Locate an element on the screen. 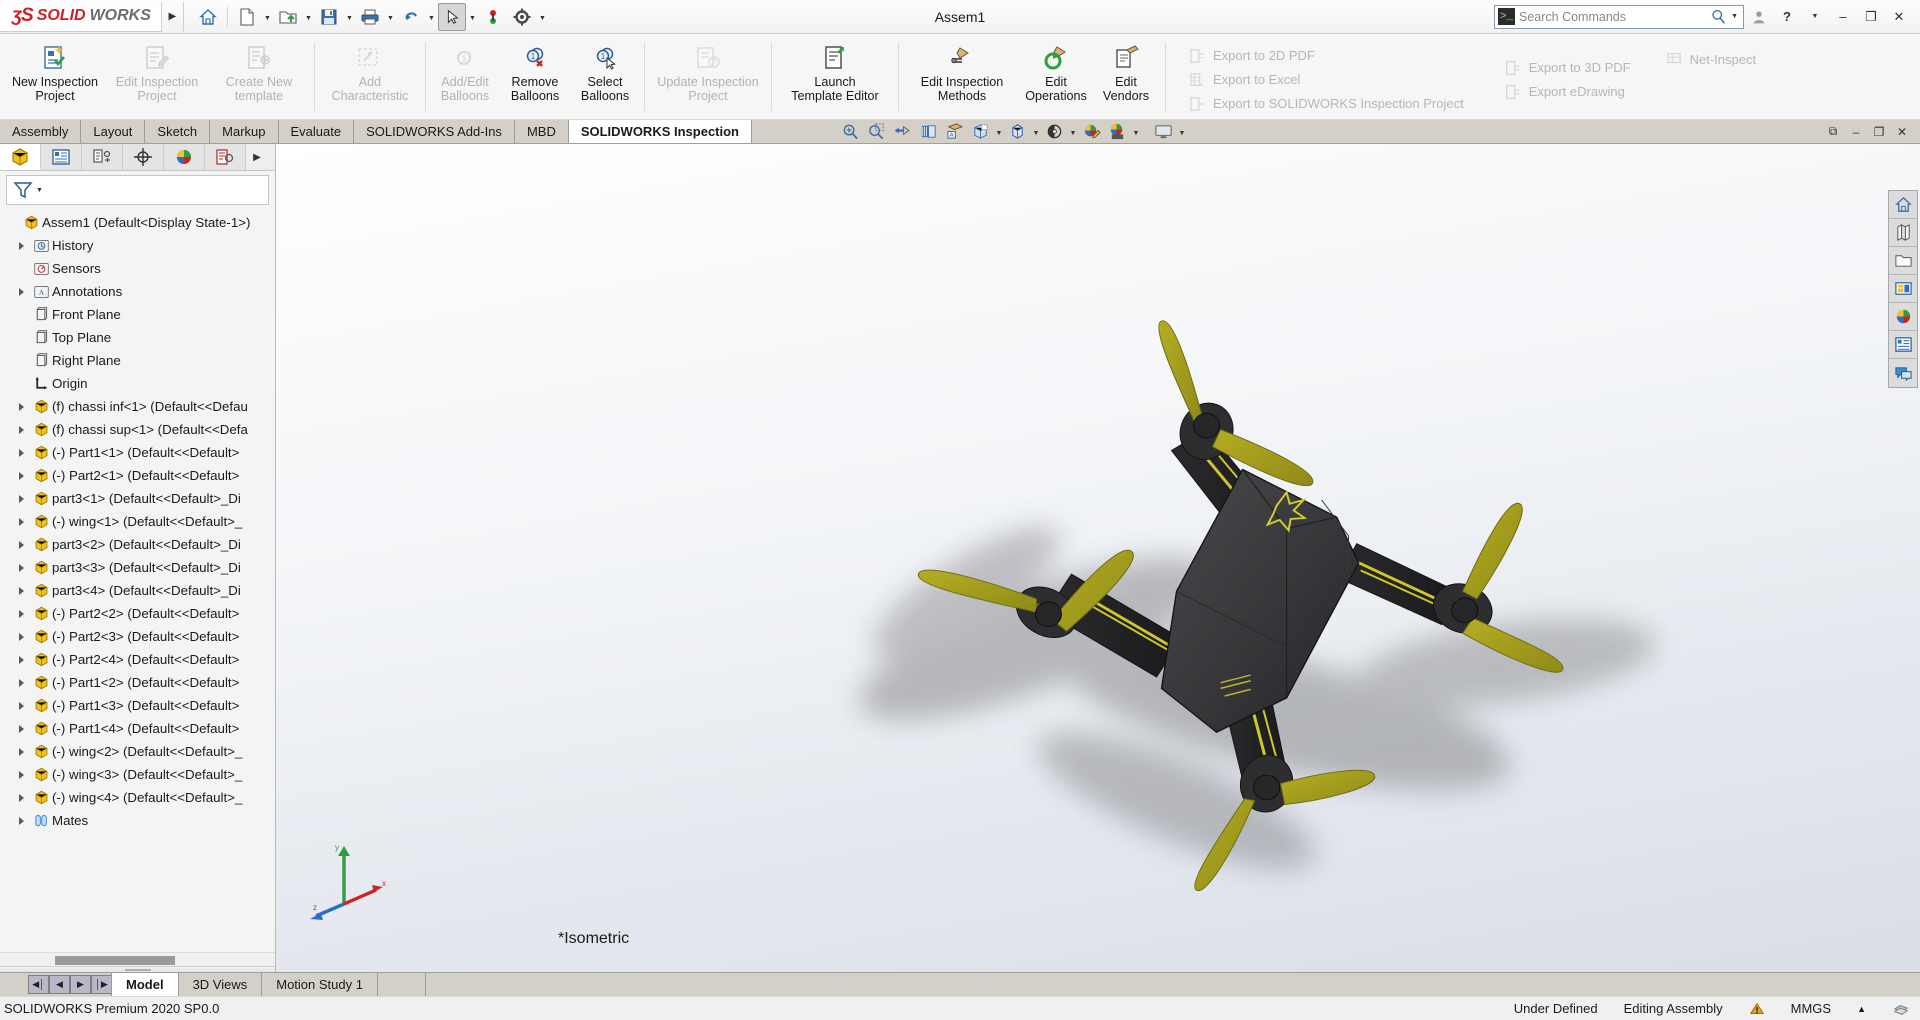  tree-item: (f) chassi sup<1> (Default<<Defa is located at coordinates (137, 429).